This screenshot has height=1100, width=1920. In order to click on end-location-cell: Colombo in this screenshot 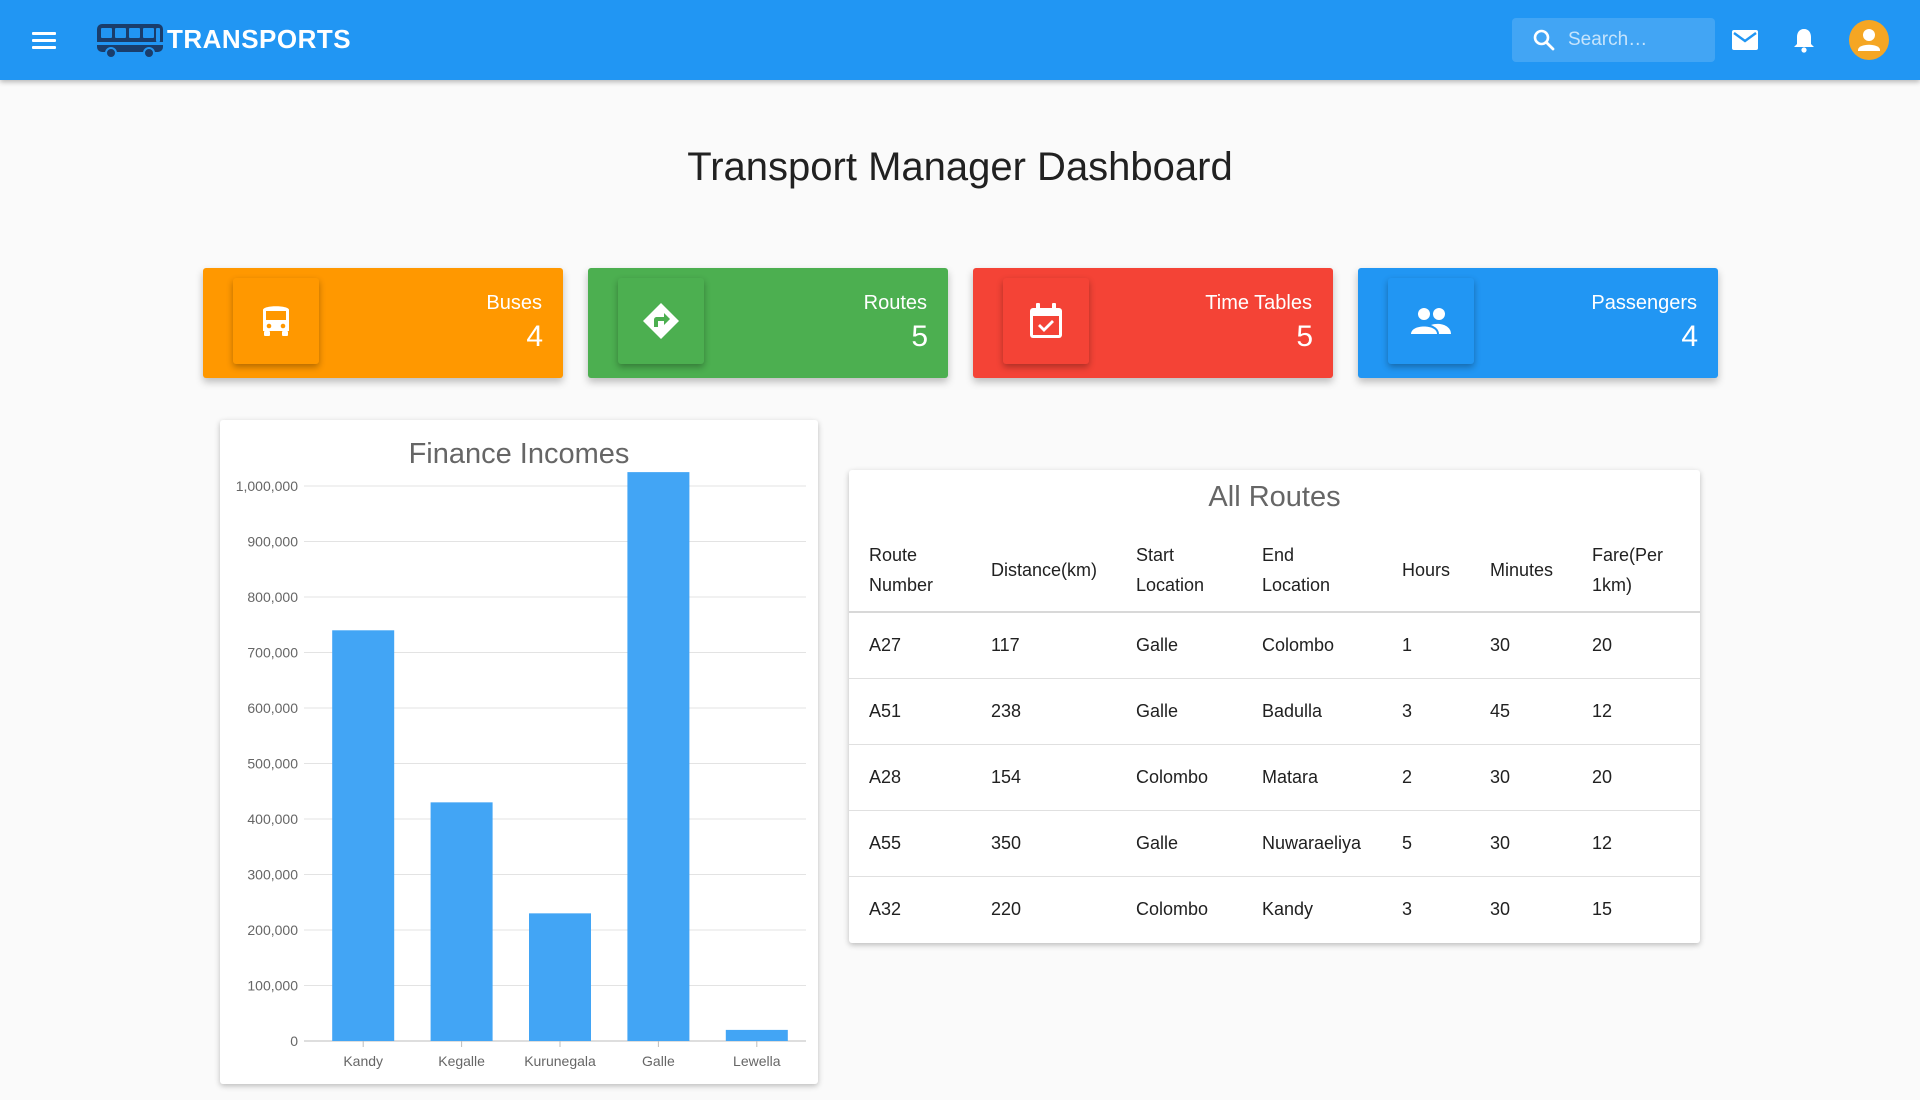, I will do `click(1312, 645)`.